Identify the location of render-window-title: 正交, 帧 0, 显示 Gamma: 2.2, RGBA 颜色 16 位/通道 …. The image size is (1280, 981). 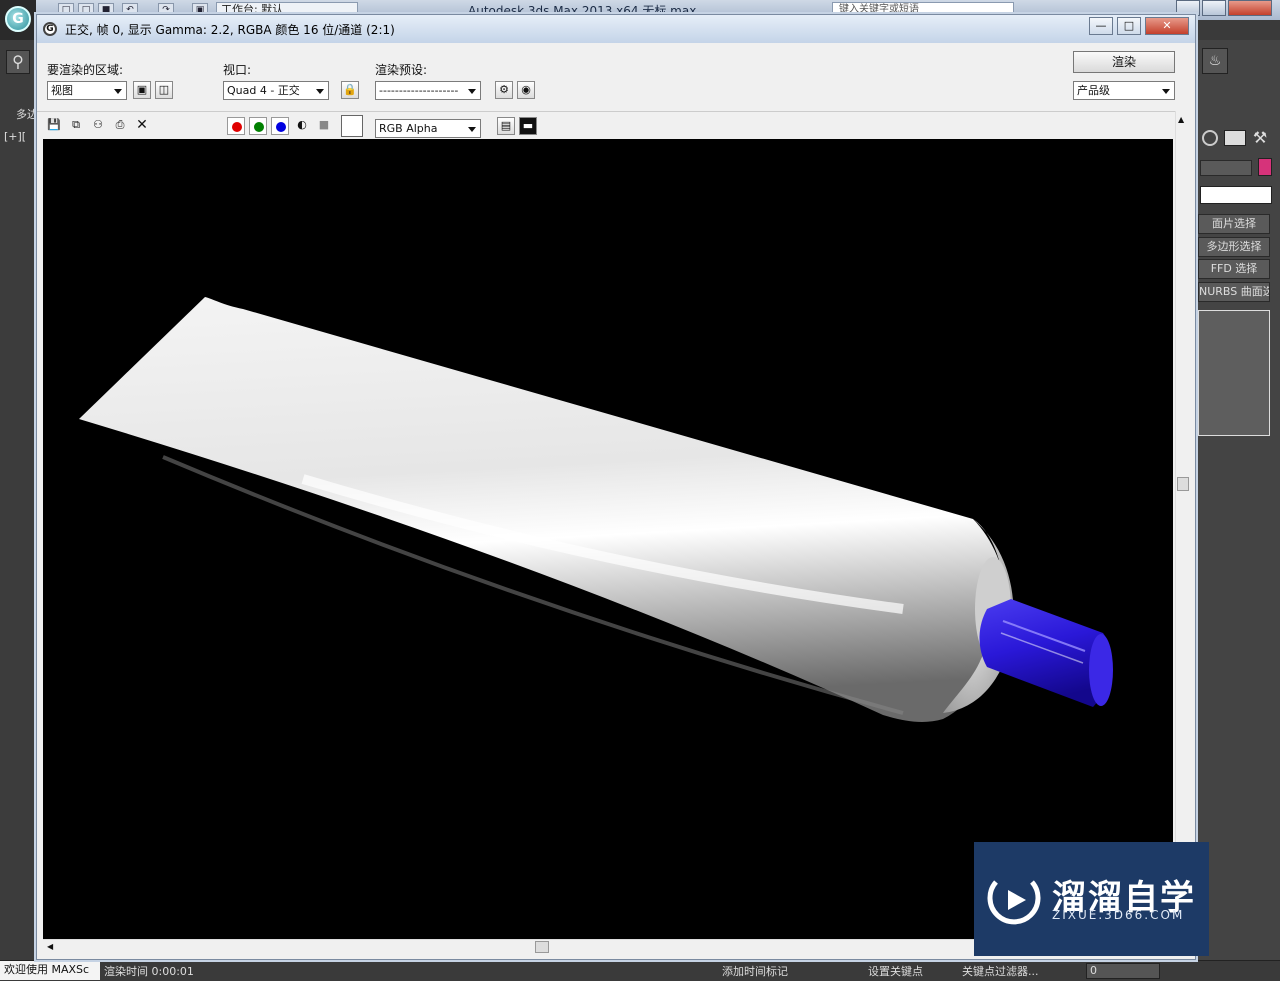
(230, 30).